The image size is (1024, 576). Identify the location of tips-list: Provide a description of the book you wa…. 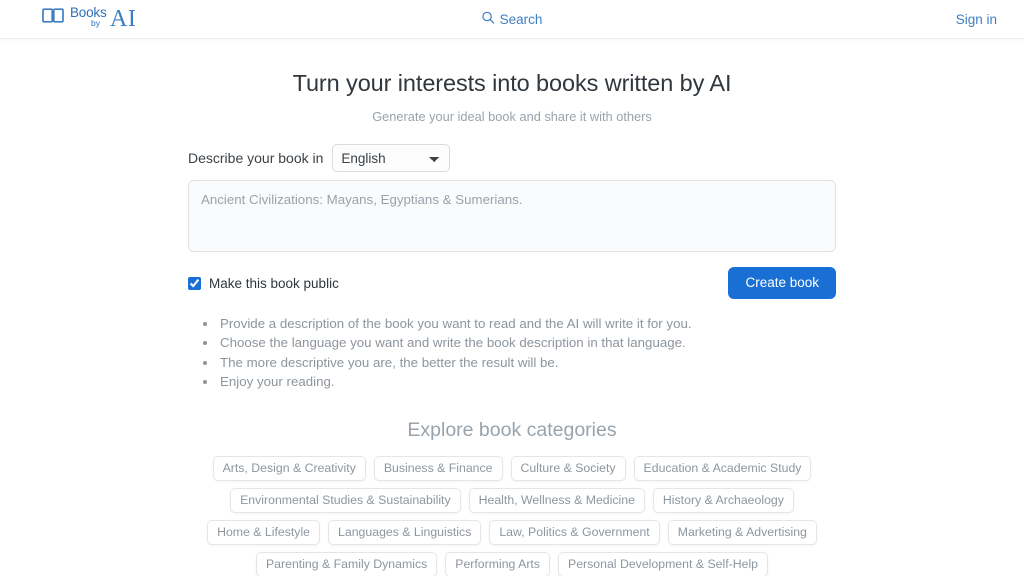
(527, 352).